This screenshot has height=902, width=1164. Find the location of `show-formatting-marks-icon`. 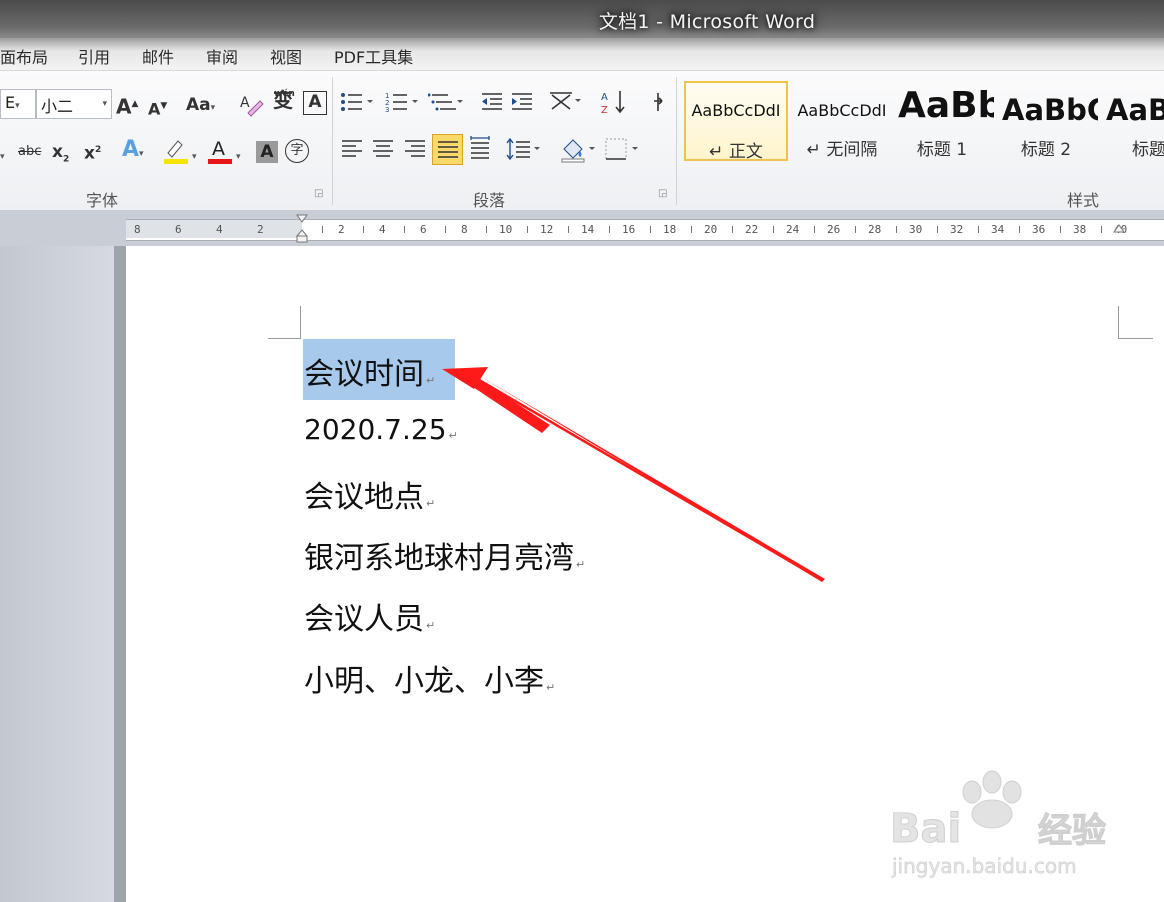

show-formatting-marks-icon is located at coordinates (658, 105).